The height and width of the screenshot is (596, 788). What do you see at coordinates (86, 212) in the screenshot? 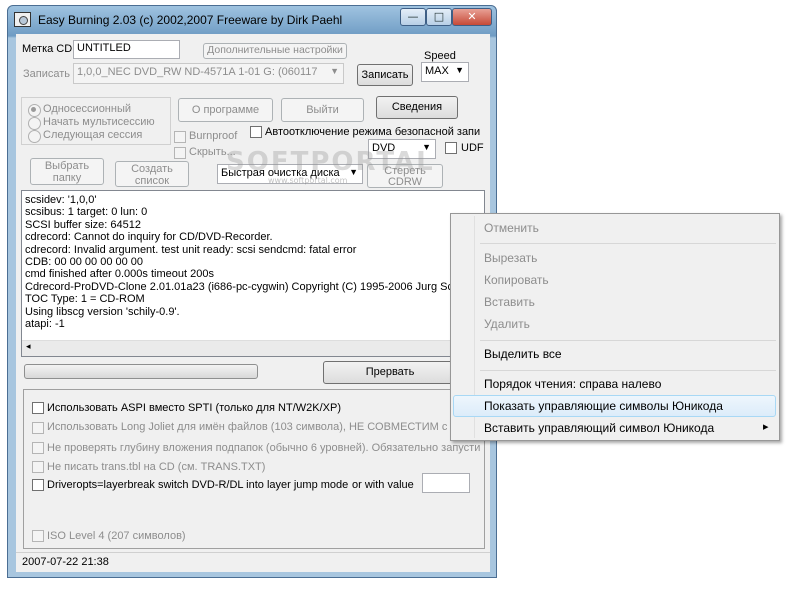
I see `log-line: scsibus: 1 target: 0 lun: 0` at bounding box center [86, 212].